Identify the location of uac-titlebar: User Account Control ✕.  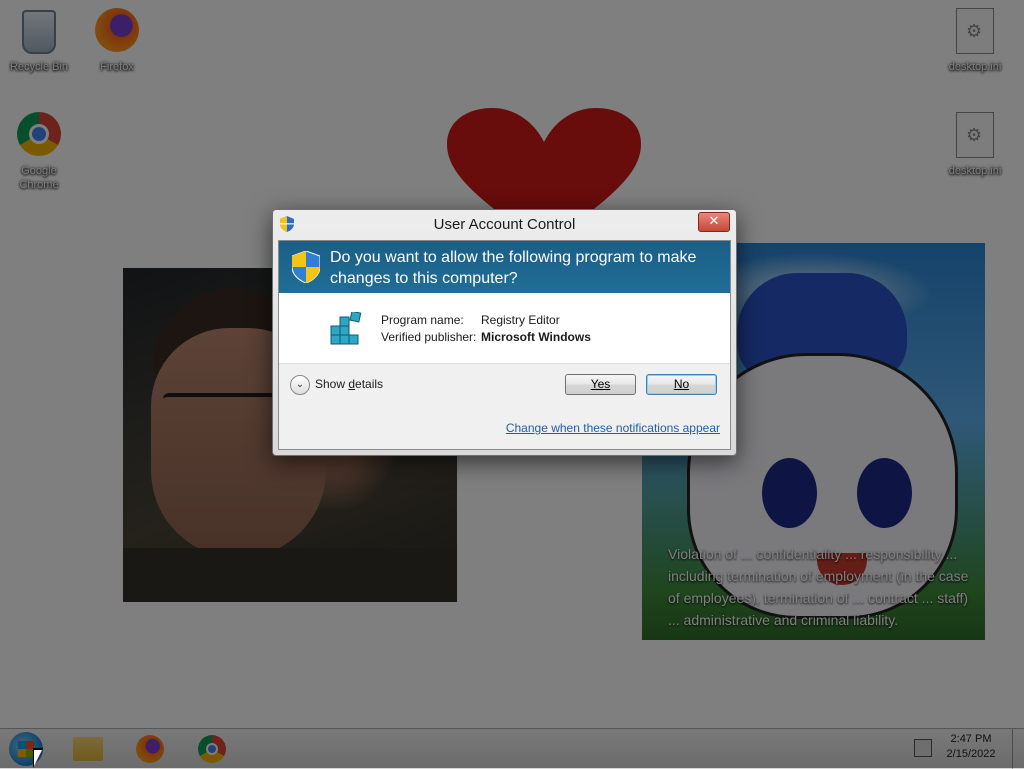
(504, 225).